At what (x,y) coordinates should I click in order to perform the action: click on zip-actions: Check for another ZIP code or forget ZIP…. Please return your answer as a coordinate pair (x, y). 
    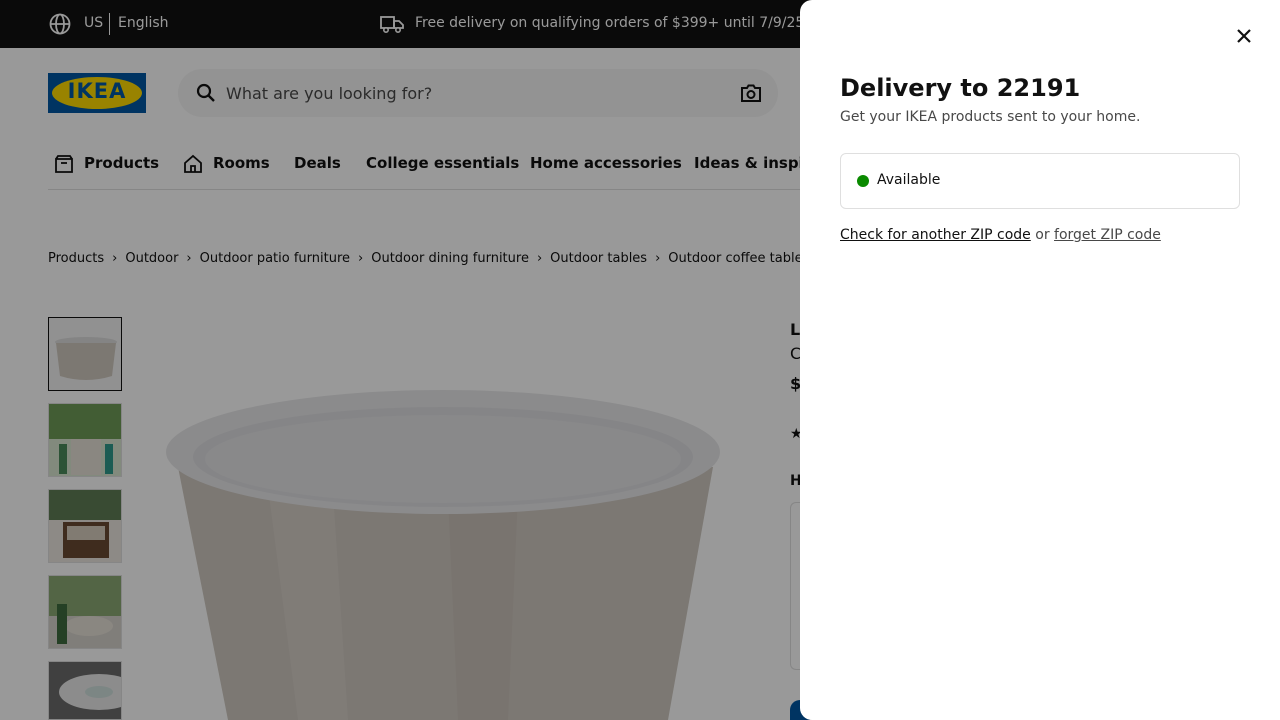
    Looking at the image, I should click on (1000, 235).